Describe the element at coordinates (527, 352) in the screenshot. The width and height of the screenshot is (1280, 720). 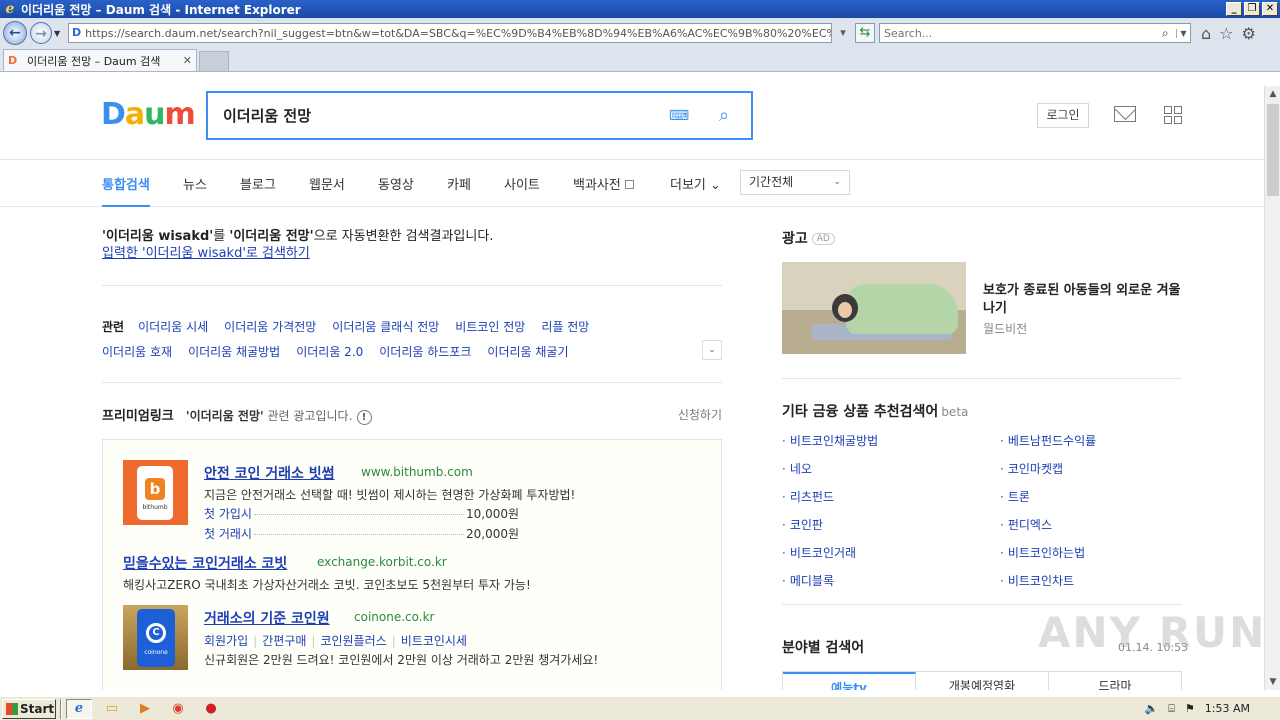
I see `related-link: 이더리움 채굴기` at that location.